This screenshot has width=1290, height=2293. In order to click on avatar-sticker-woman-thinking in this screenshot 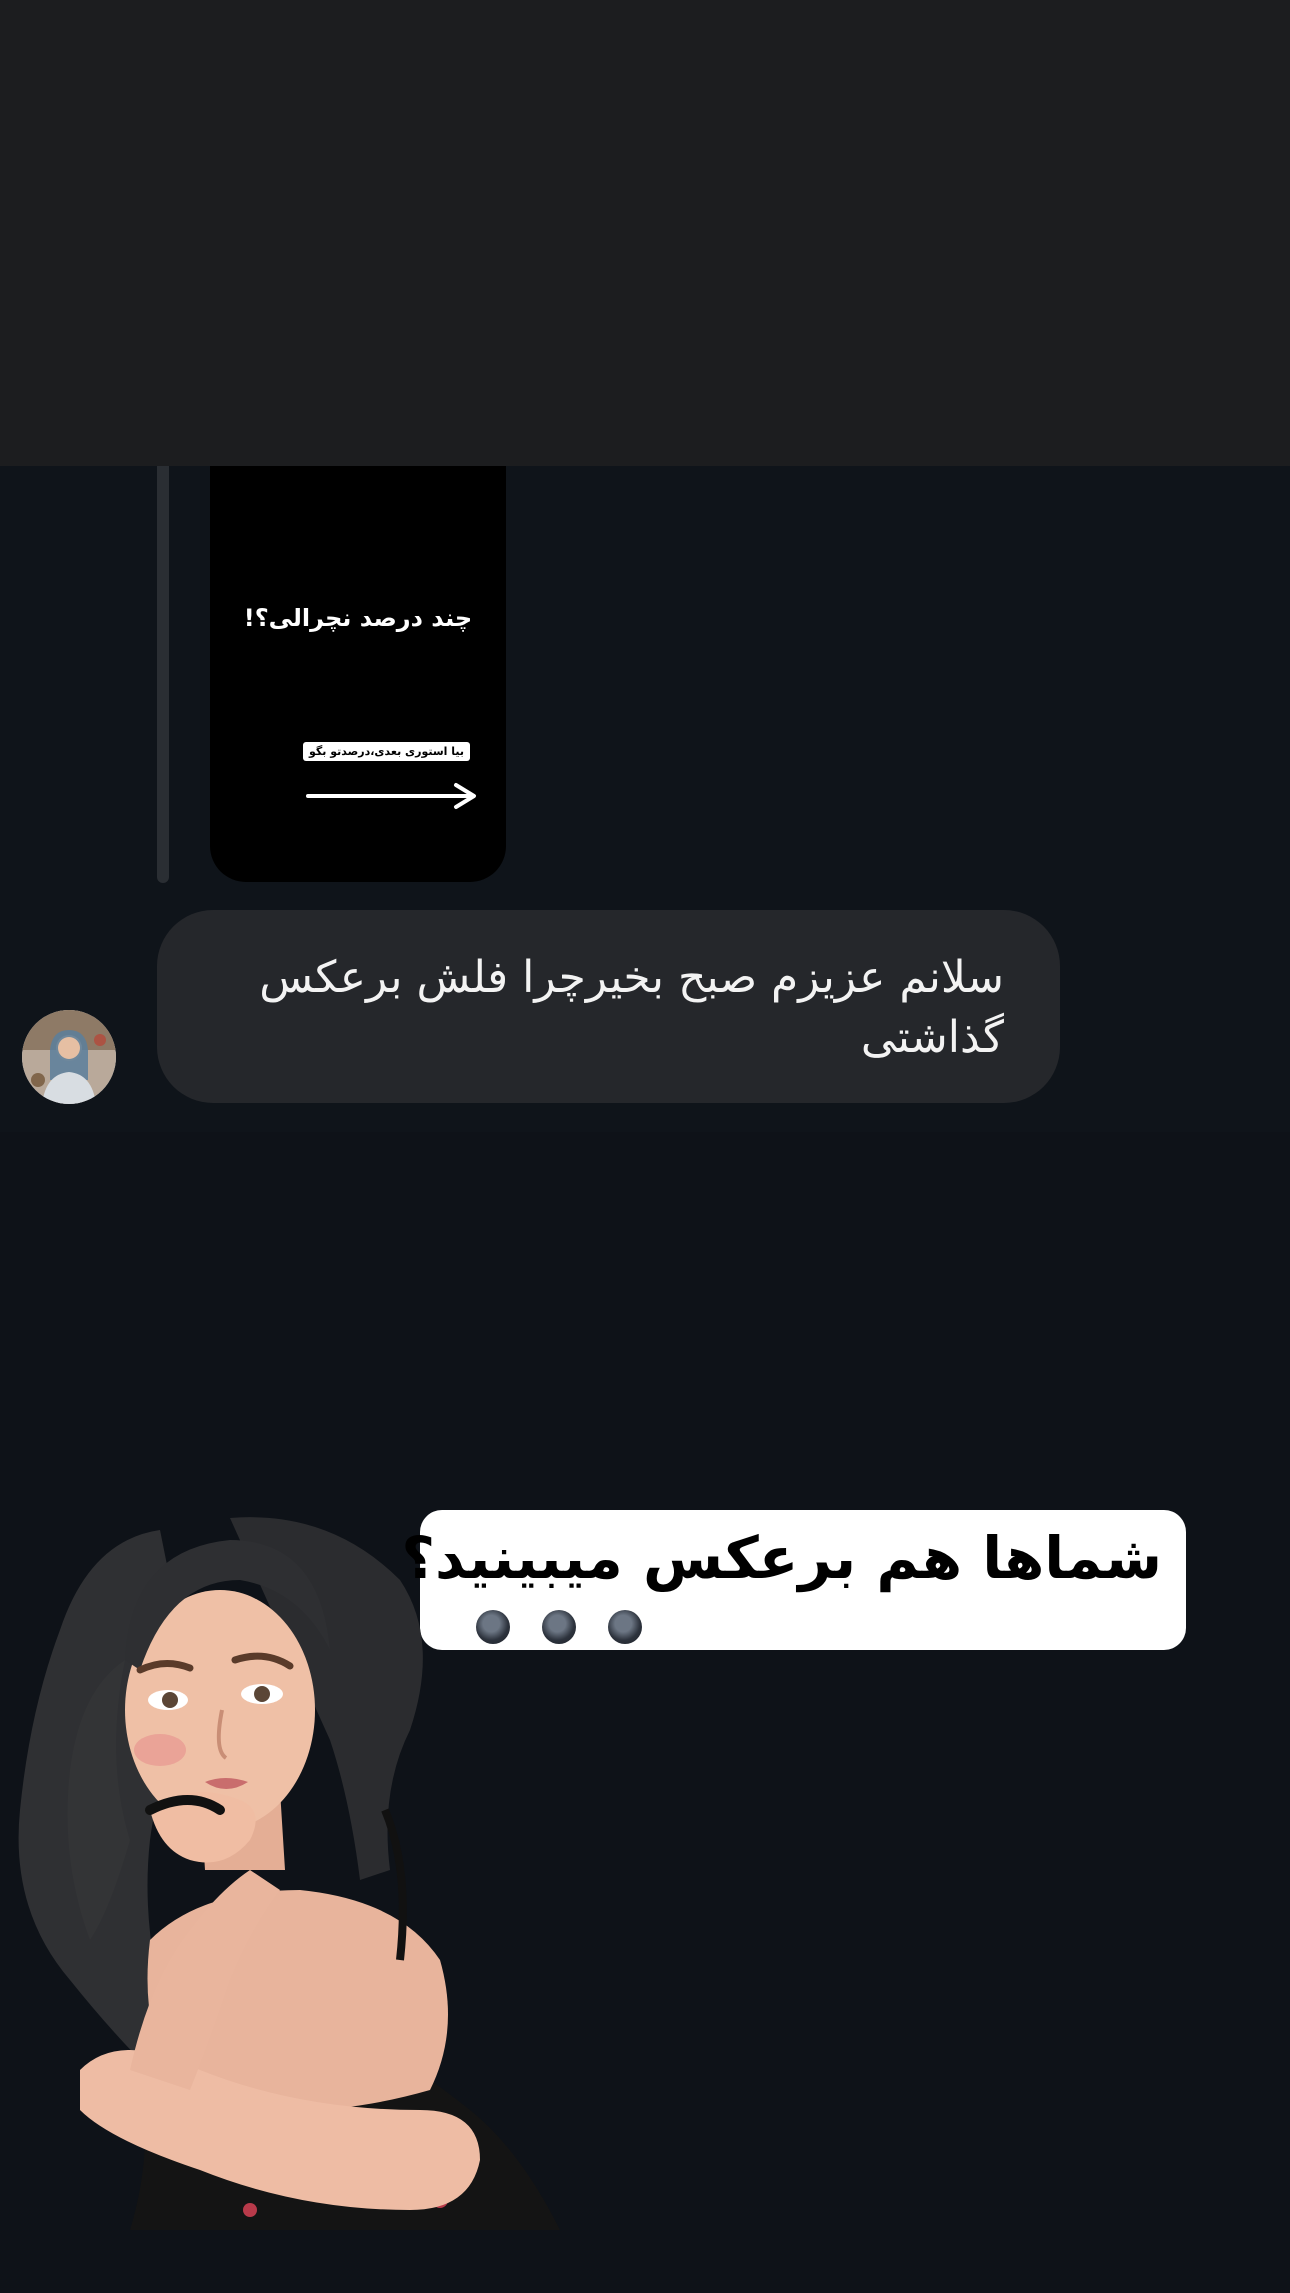, I will do `click(289, 1873)`.